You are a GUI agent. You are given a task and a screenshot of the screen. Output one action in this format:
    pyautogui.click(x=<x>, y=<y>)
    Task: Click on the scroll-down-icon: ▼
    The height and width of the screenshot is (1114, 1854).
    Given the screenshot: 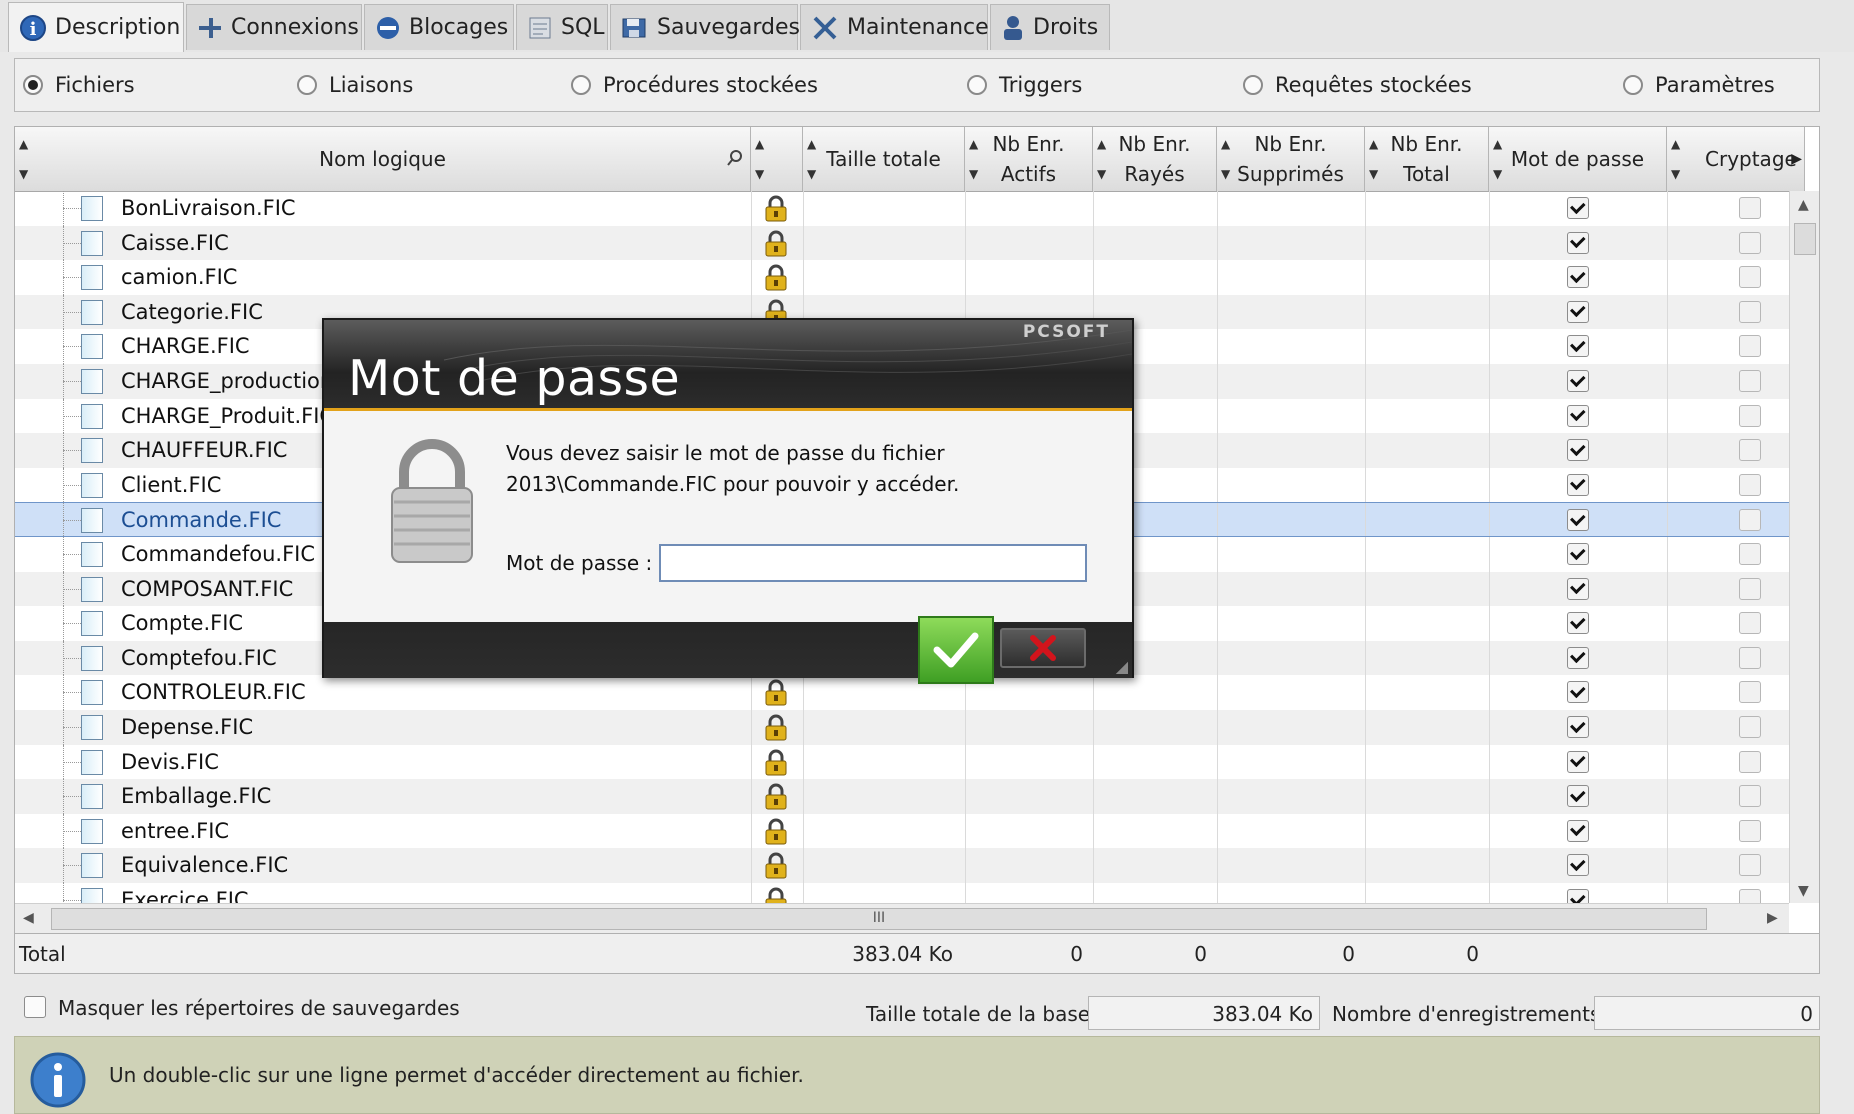 What is the action you would take?
    pyautogui.click(x=1803, y=891)
    